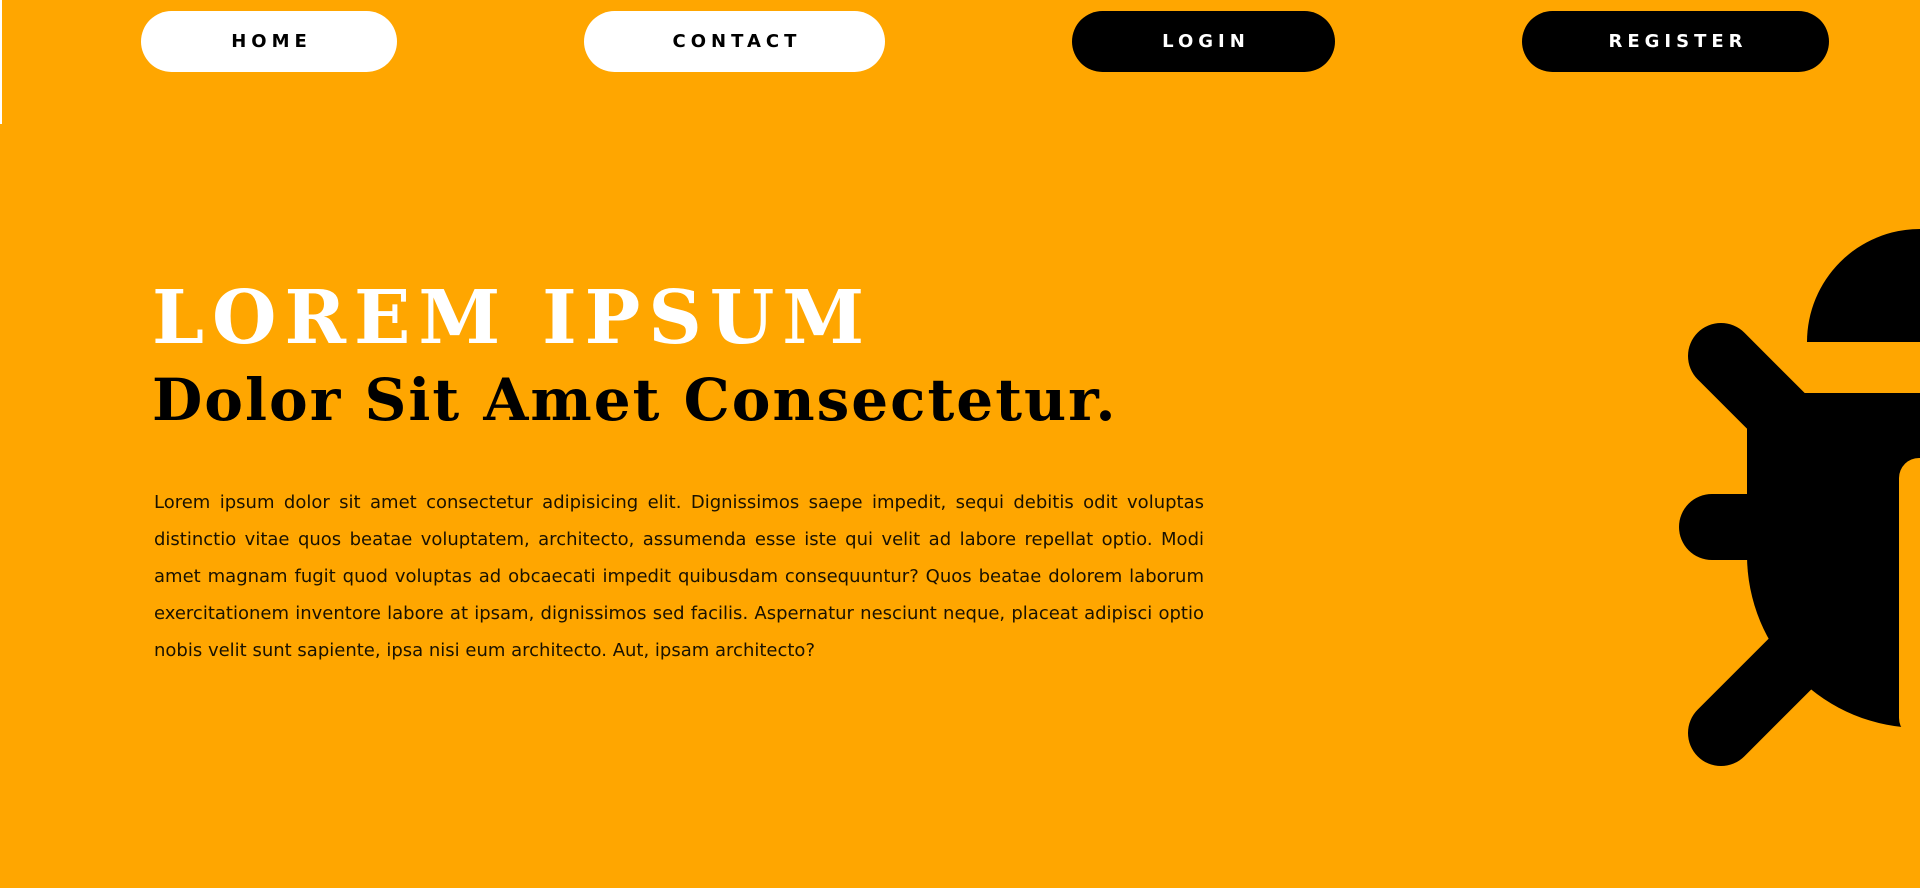 The image size is (1920, 888). Describe the element at coordinates (512, 318) in the screenshot. I see `hero-title: LOREM IPSUM` at that location.